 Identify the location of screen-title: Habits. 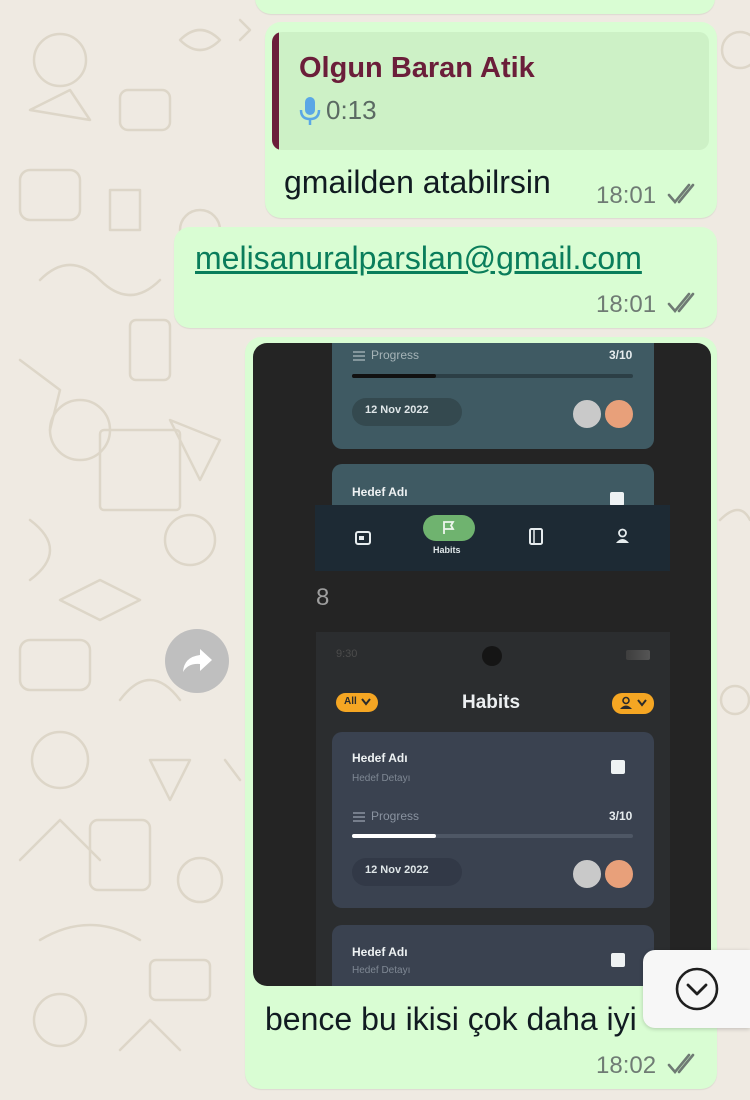
(491, 702).